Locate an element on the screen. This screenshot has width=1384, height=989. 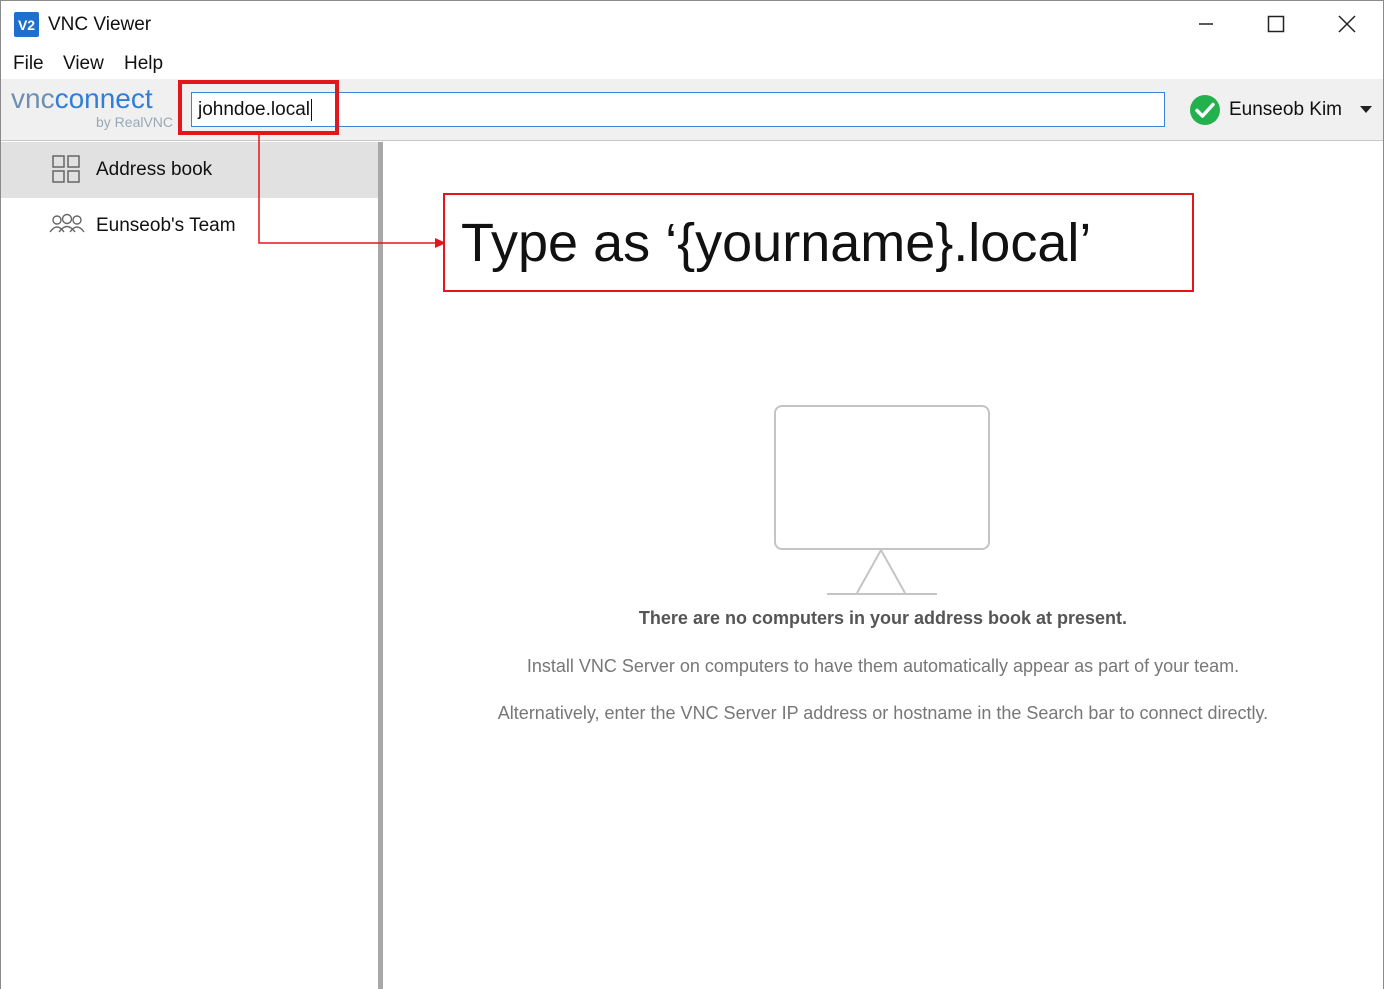
menu-view: View is located at coordinates (83, 64).